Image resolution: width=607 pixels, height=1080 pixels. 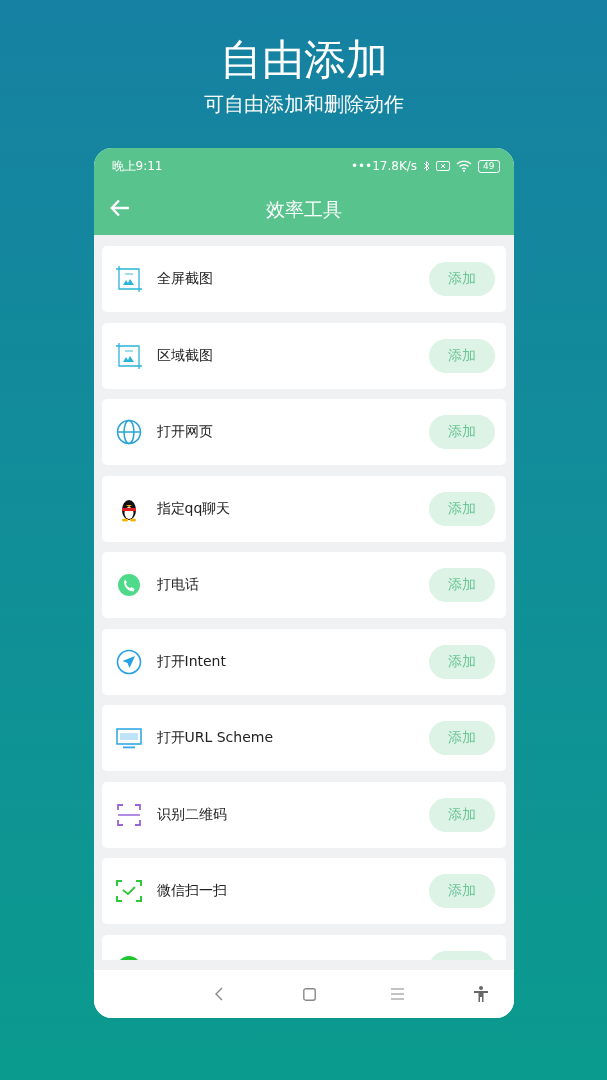 I want to click on page-title: 效率工具, so click(x=303, y=209).